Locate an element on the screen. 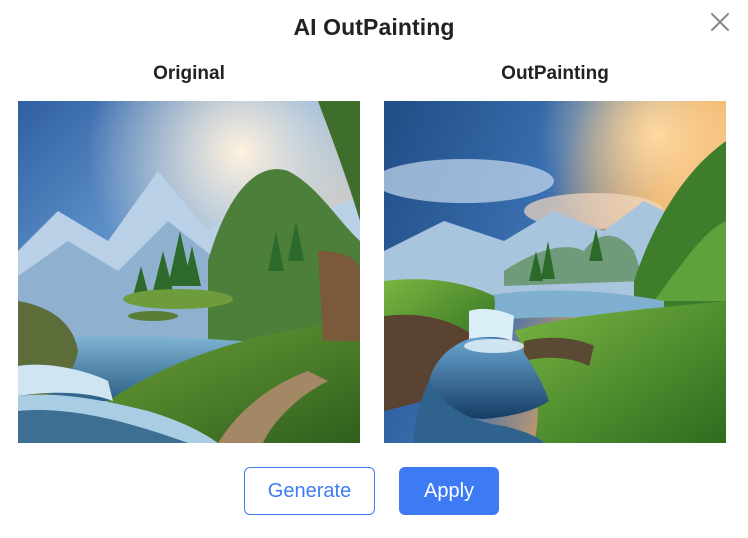  original-label: Original is located at coordinates (189, 73).